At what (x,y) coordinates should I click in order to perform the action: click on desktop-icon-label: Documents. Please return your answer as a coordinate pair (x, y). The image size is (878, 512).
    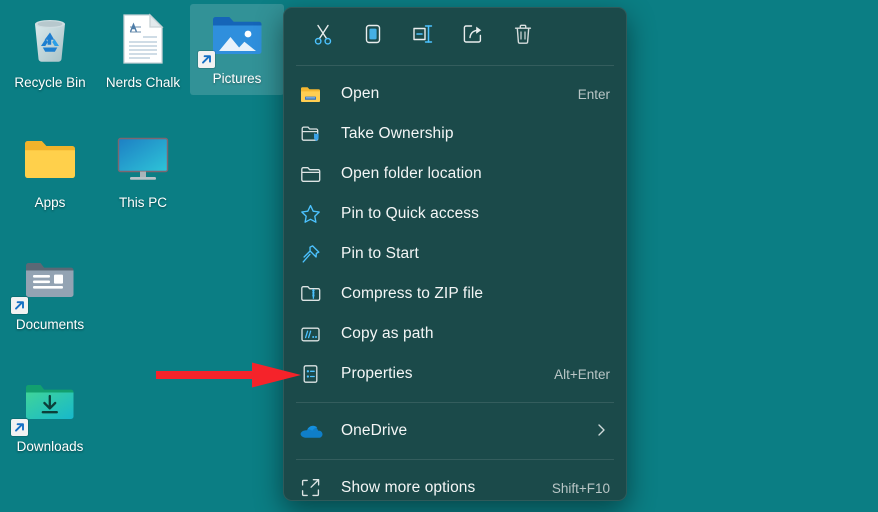
    Looking at the image, I should click on (50, 324).